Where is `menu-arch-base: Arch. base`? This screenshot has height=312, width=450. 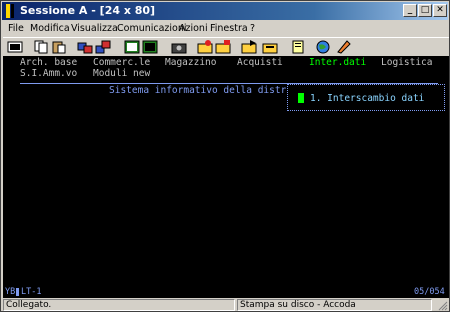
menu-arch-base: Arch. base is located at coordinates (48, 62).